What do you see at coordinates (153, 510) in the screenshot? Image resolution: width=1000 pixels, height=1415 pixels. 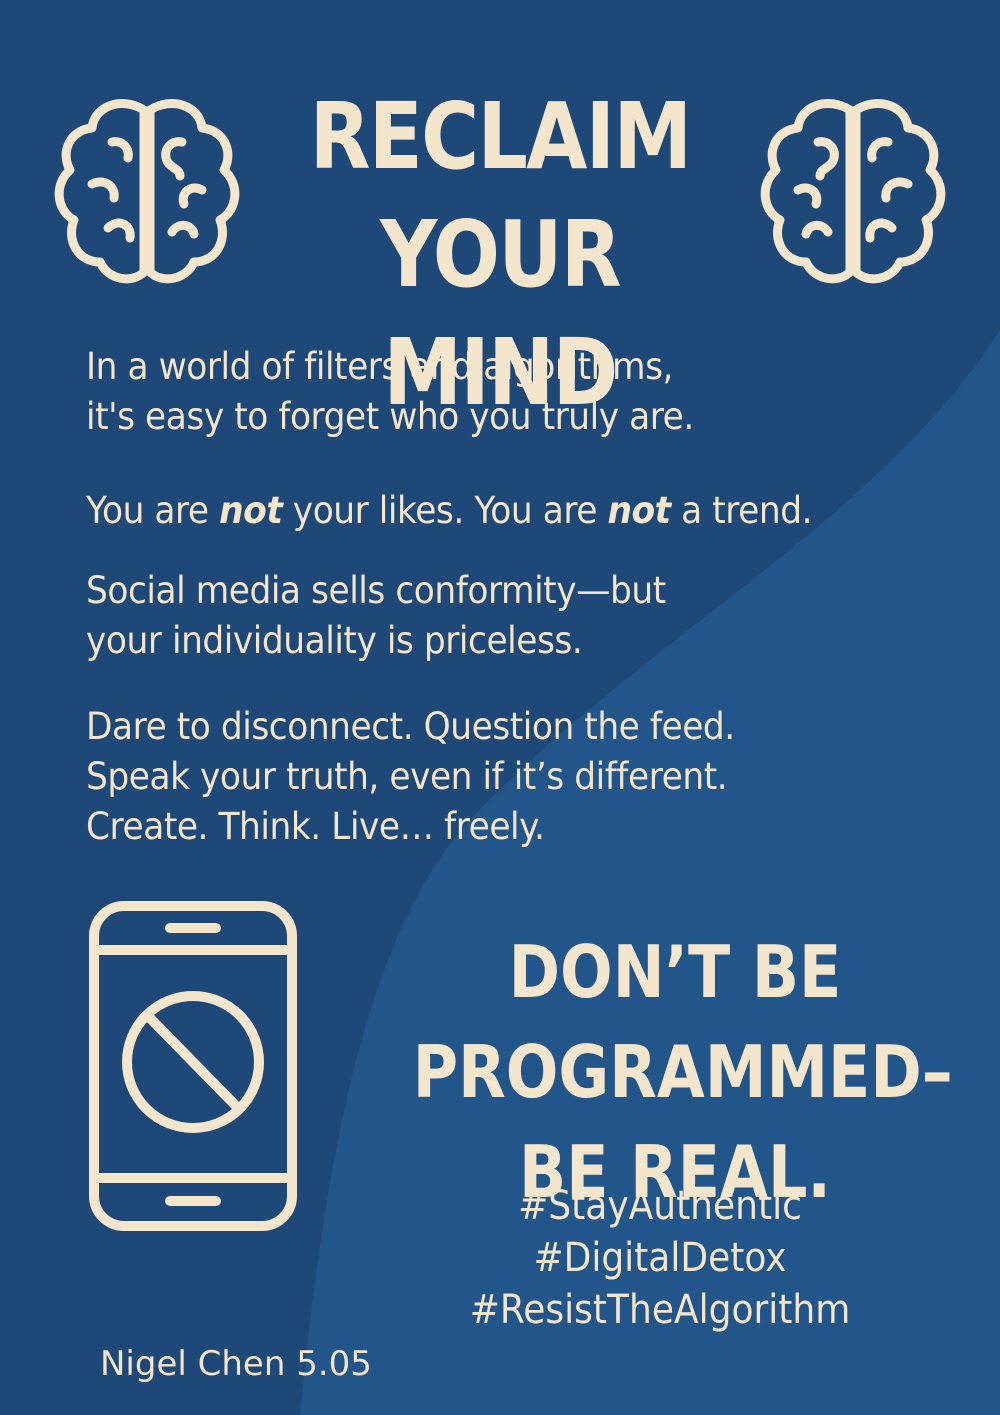 I see `text-fragment: You are` at bounding box center [153, 510].